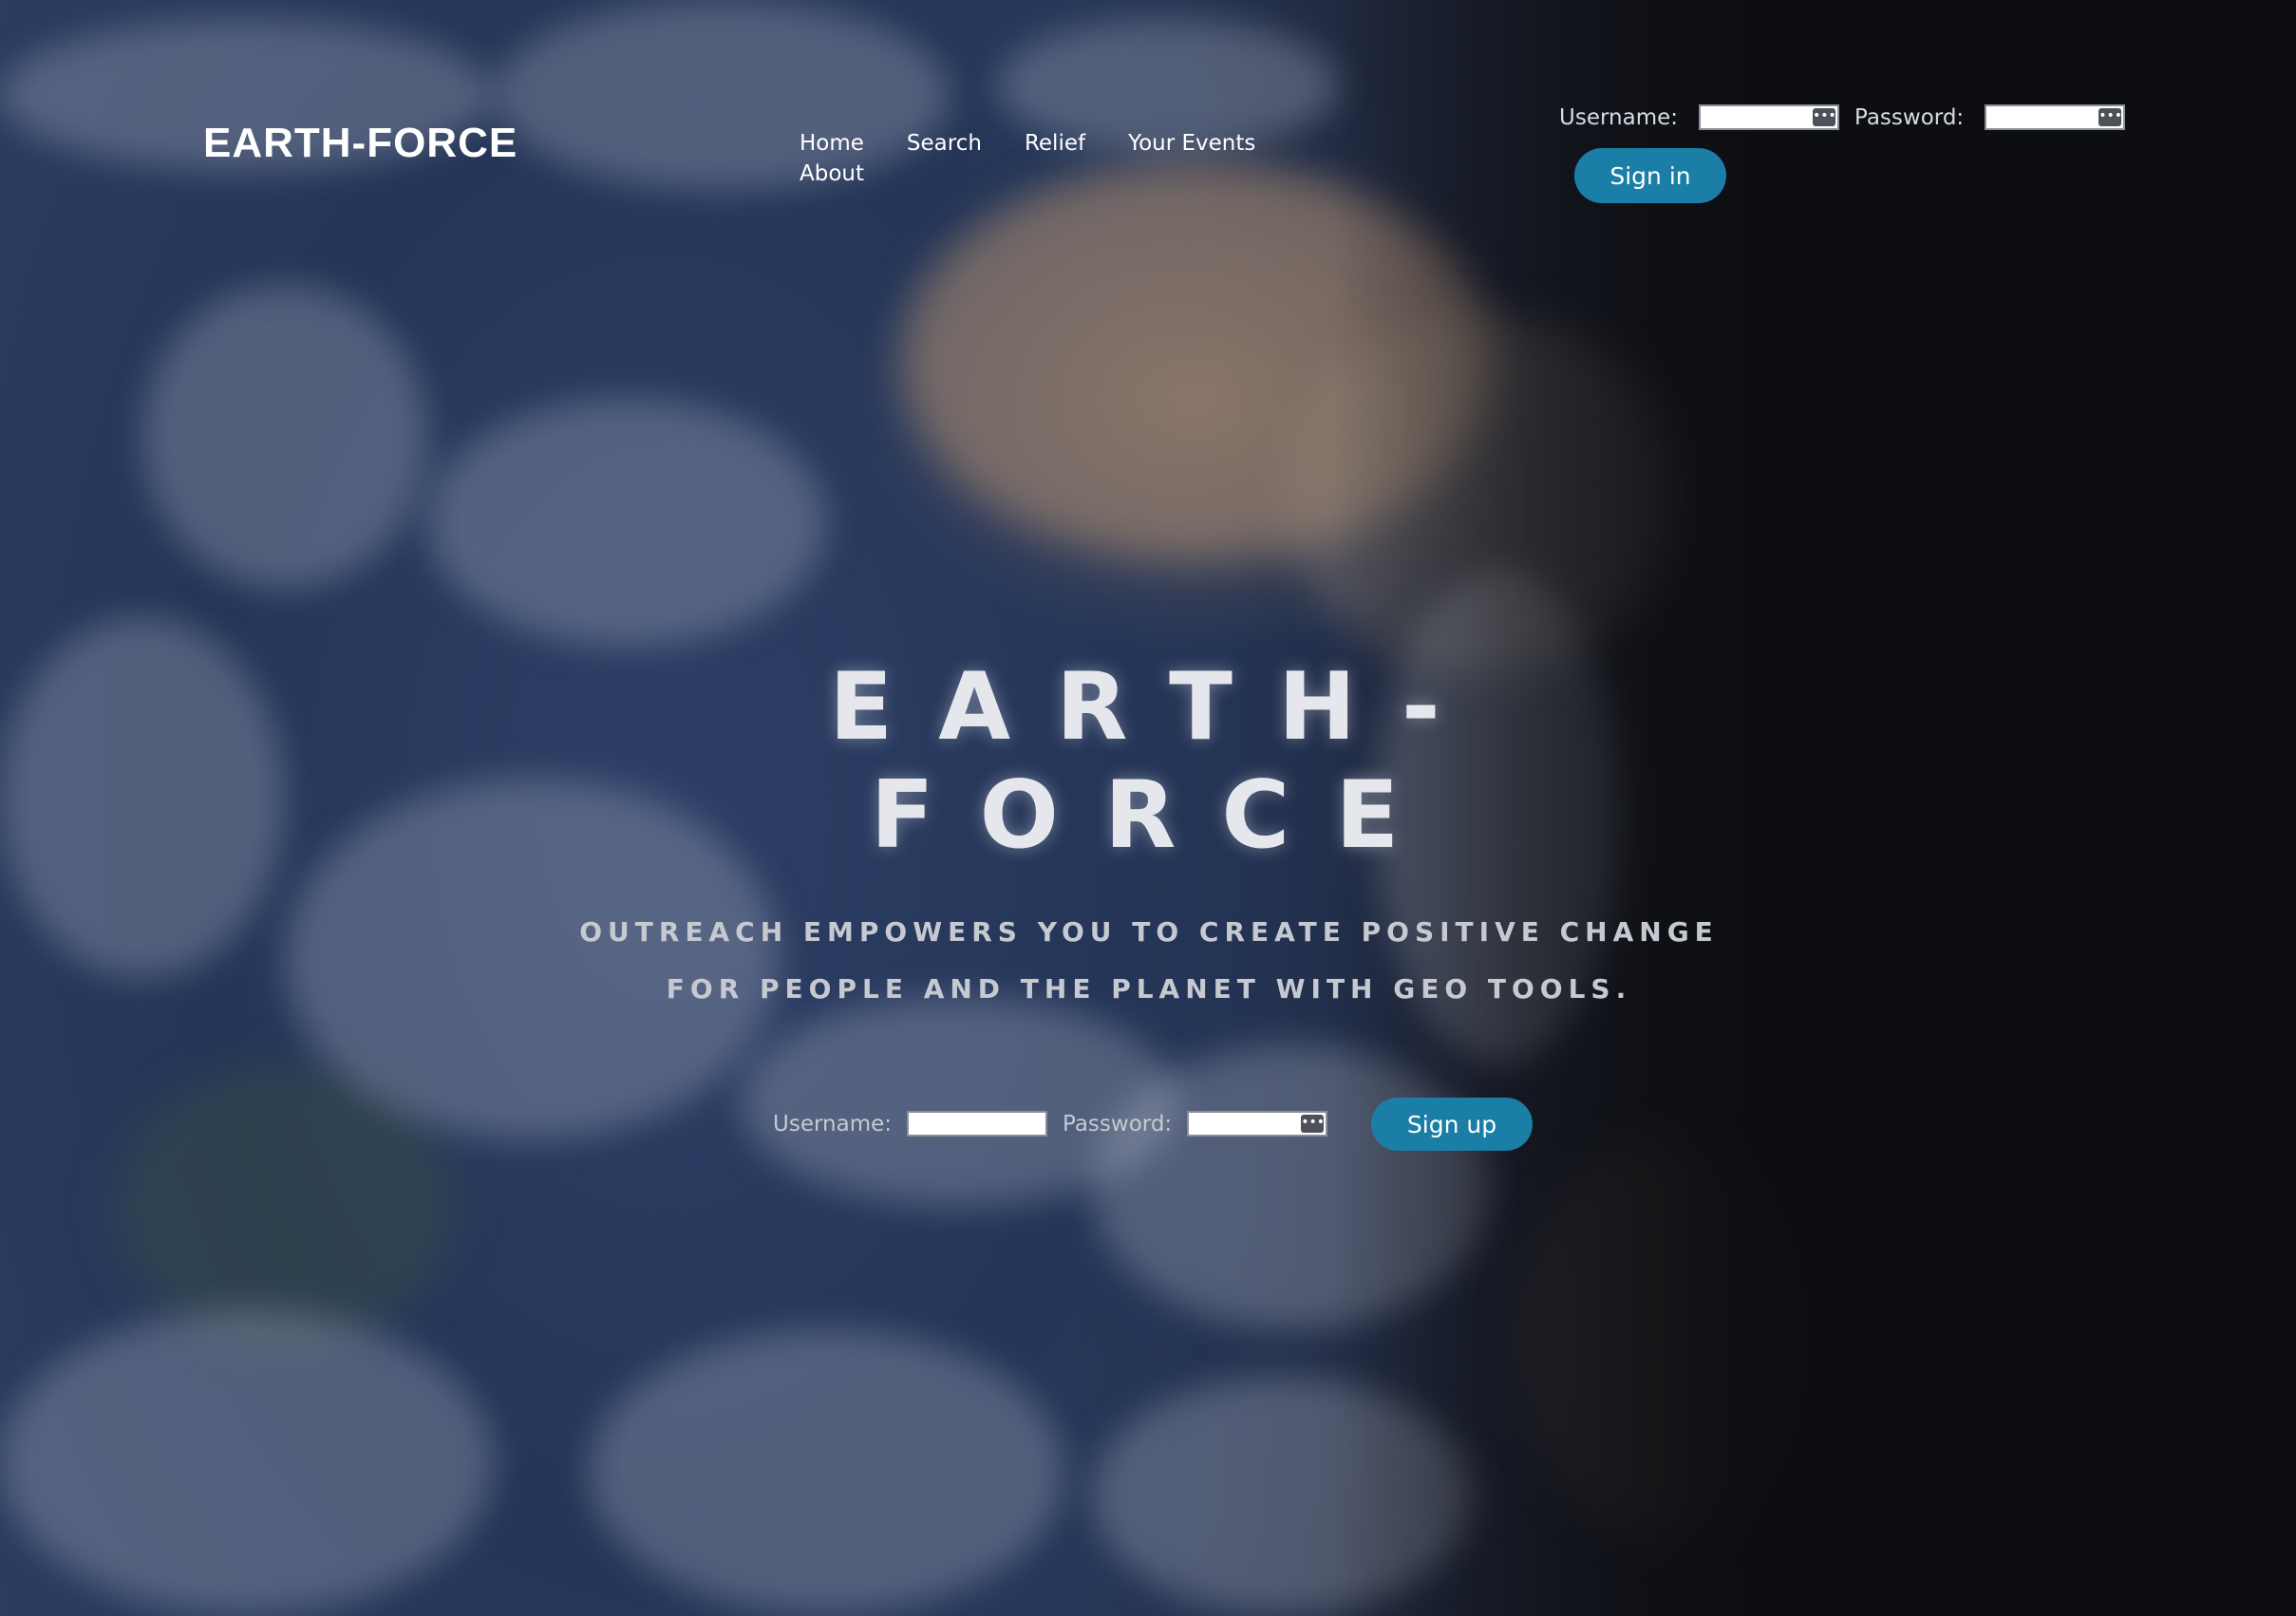  Describe the element at coordinates (832, 1124) in the screenshot. I see `signup-username-label: Username:` at that location.